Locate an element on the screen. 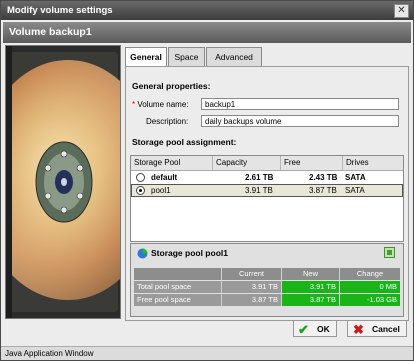 The image size is (414, 361). tab-space: Space is located at coordinates (186, 56).